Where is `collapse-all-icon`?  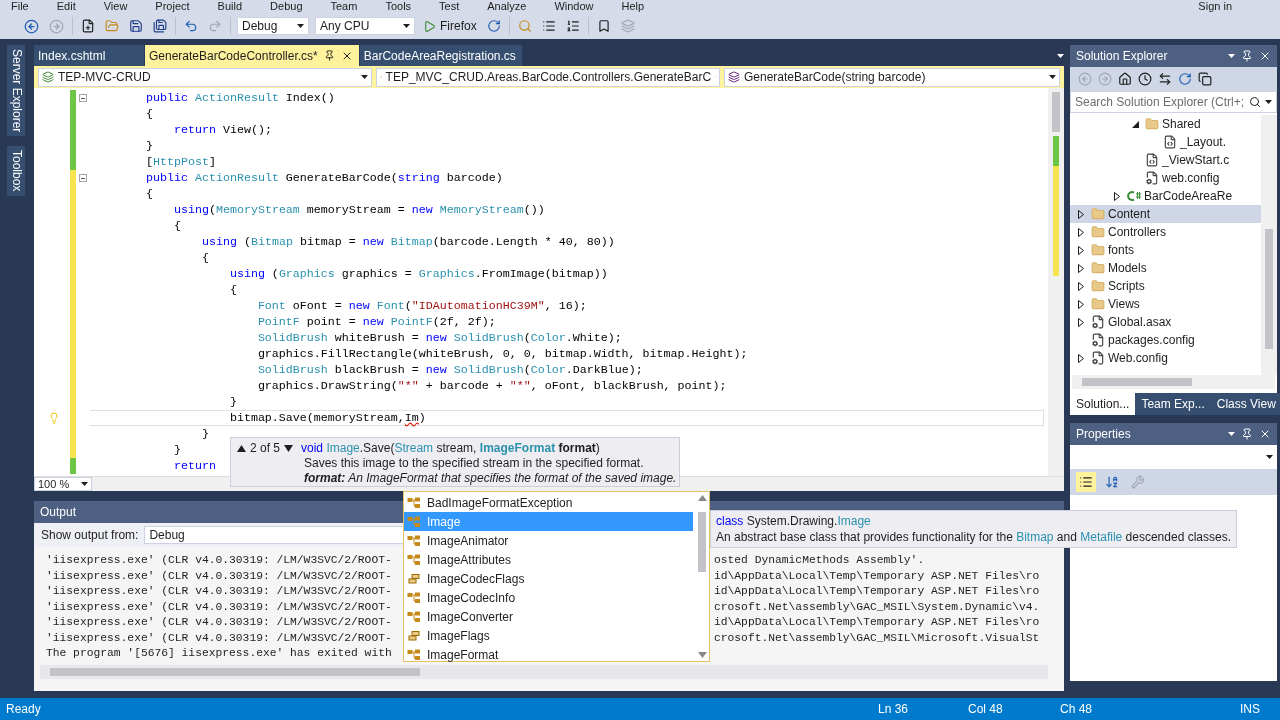 collapse-all-icon is located at coordinates (1205, 79).